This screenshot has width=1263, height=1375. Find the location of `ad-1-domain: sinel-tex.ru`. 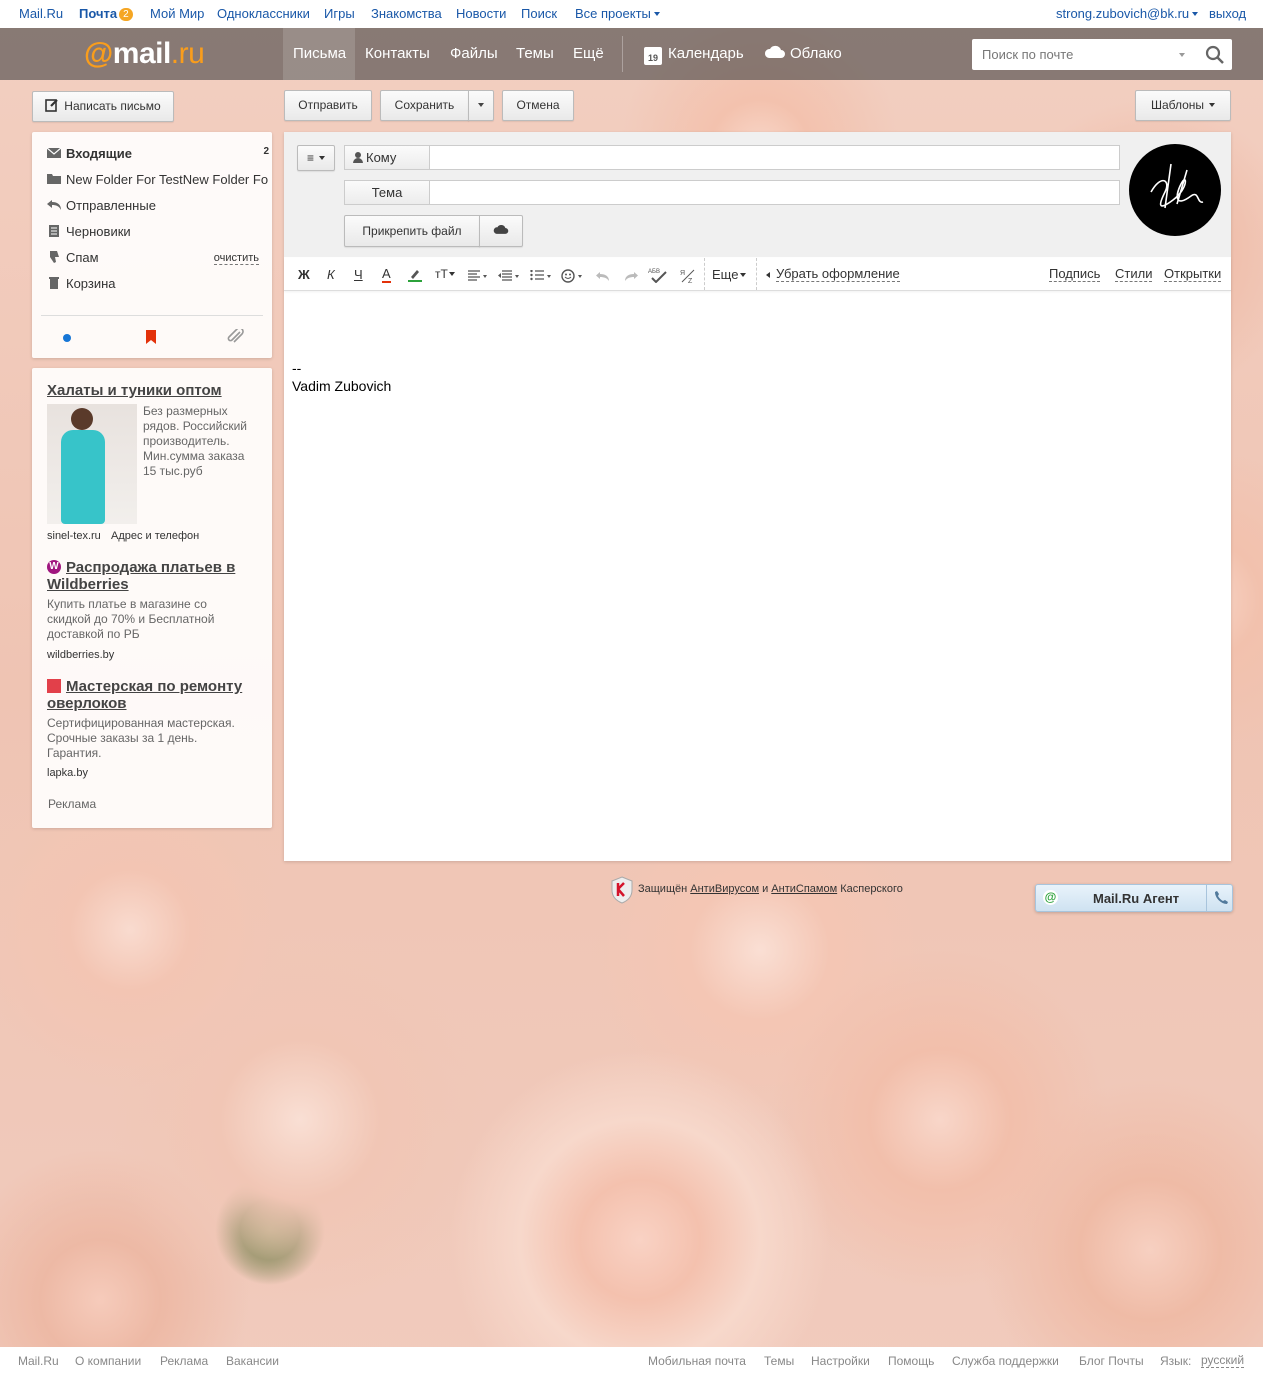

ad-1-domain: sinel-tex.ru is located at coordinates (74, 536).